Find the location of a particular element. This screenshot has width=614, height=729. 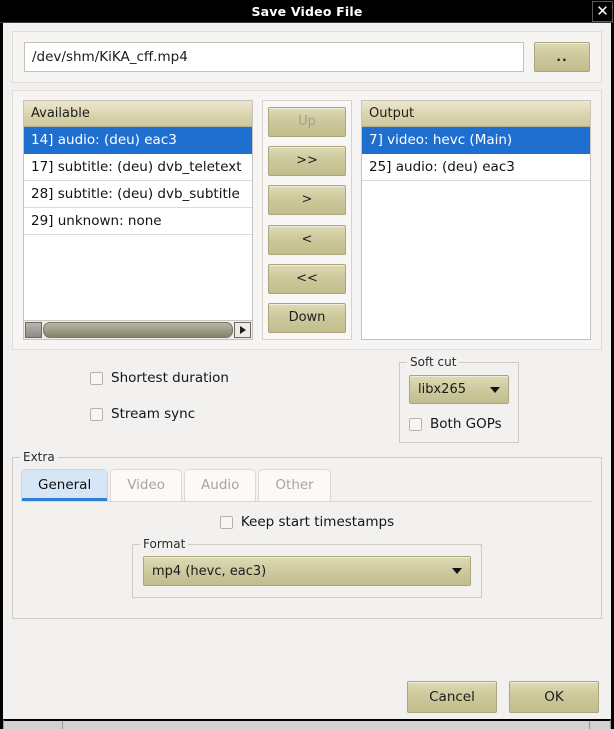

move-up-button: Up is located at coordinates (307, 122).